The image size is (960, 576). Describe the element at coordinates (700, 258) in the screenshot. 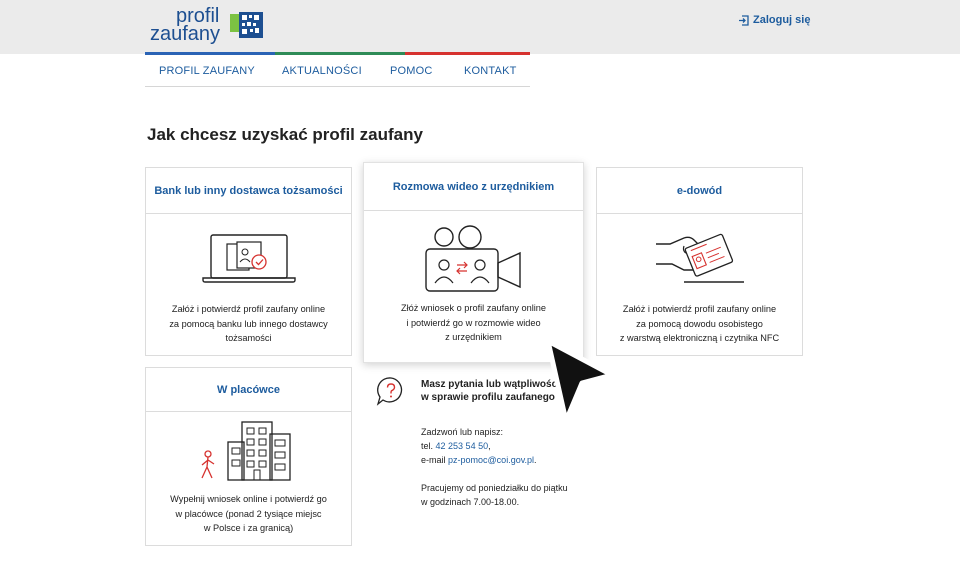

I see `id-card-icon` at that location.